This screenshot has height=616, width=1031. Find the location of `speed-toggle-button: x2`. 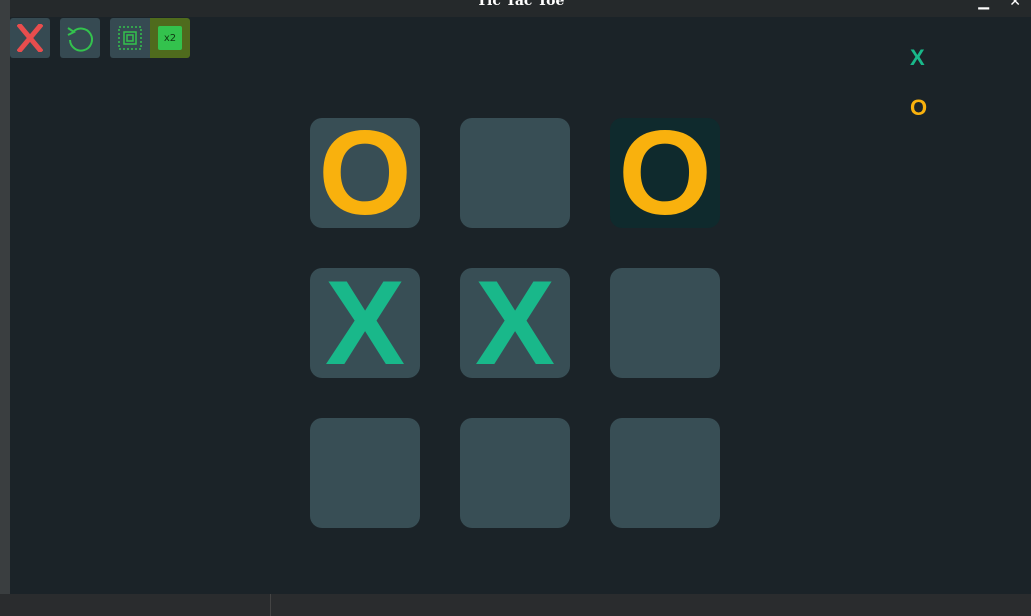

speed-toggle-button: x2 is located at coordinates (170, 38).